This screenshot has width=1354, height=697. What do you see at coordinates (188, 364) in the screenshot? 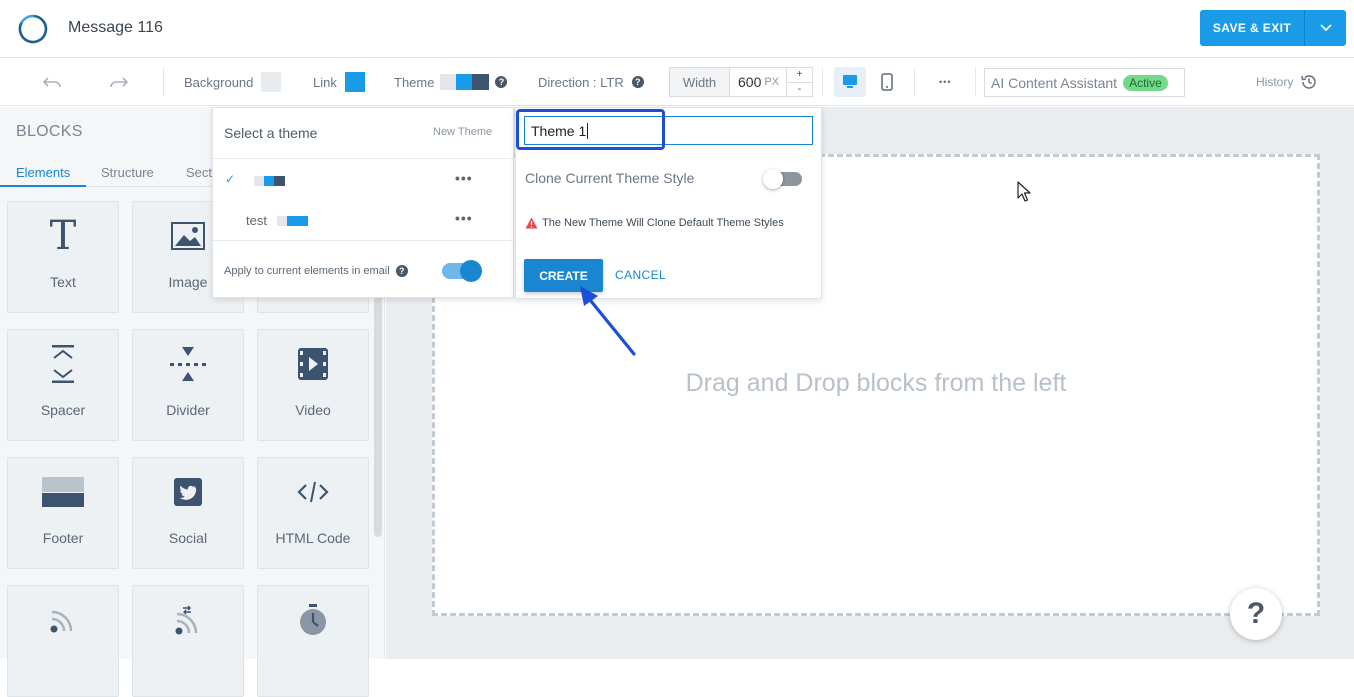
I see `divider-icon` at bounding box center [188, 364].